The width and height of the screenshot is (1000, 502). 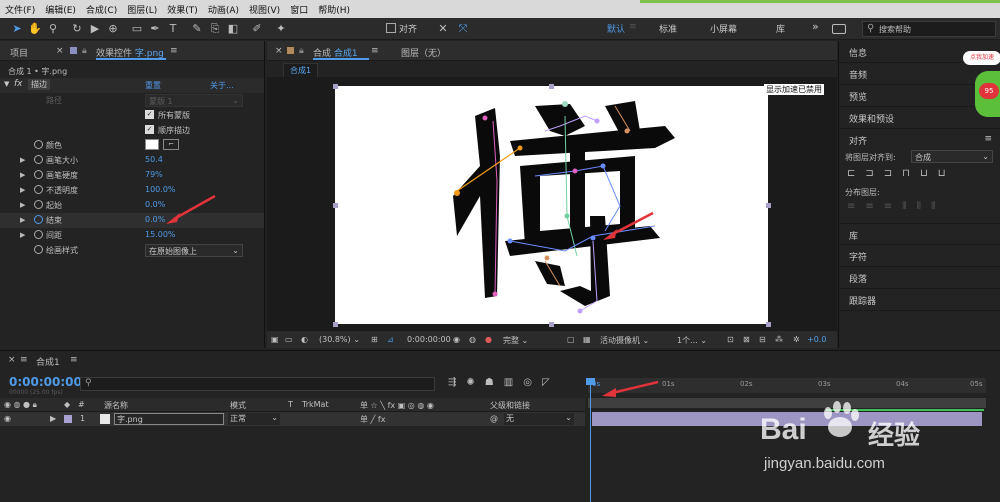 What do you see at coordinates (906, 173) in the screenshot?
I see `align-top-icon: ⊓` at bounding box center [906, 173].